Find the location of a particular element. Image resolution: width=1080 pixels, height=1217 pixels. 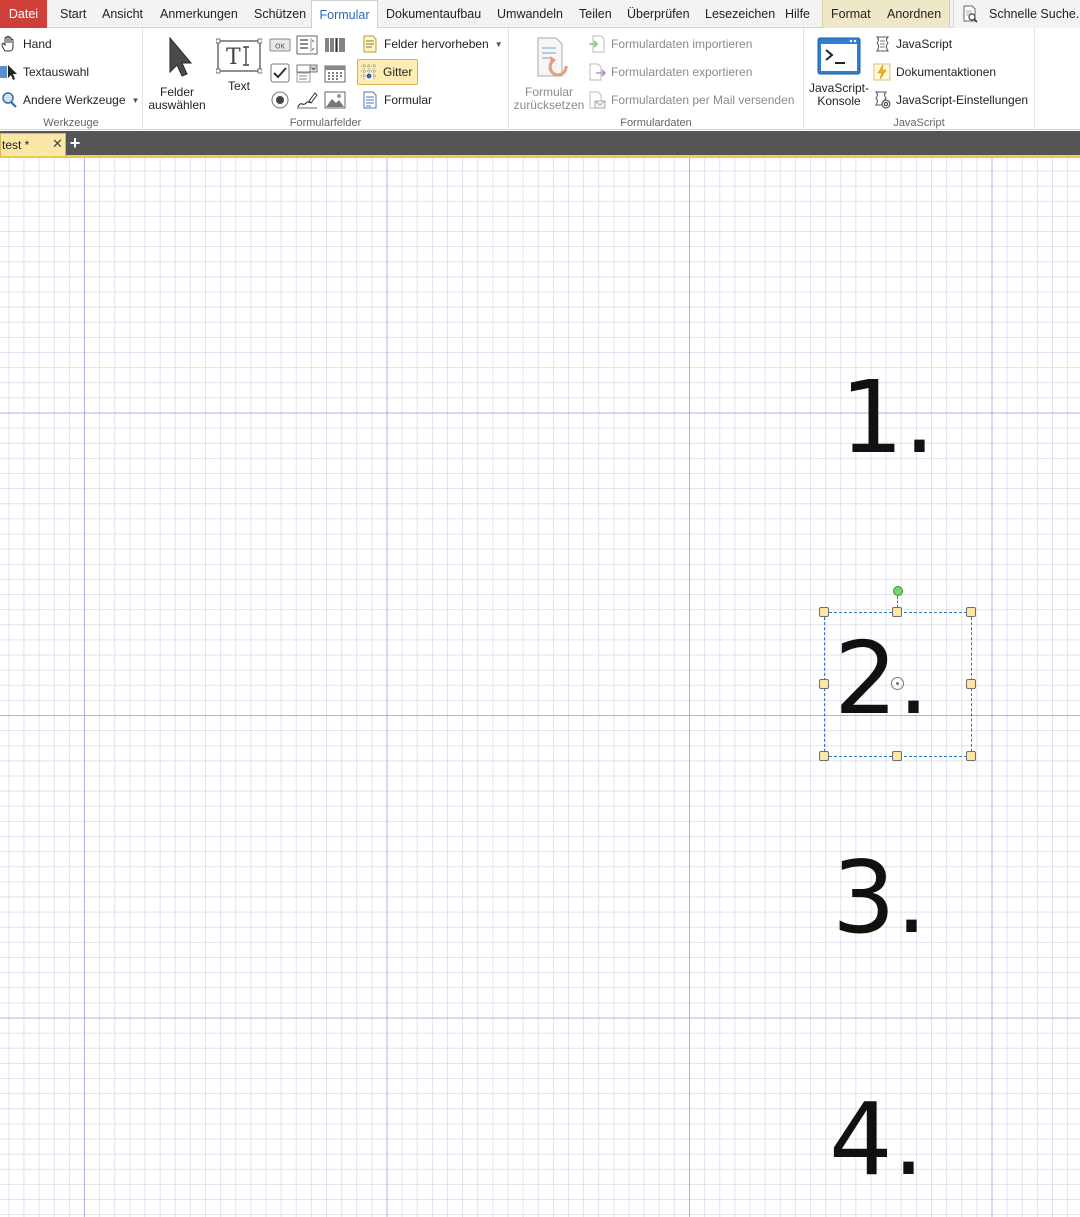

tab-datei: Datei is located at coordinates (23, 14).